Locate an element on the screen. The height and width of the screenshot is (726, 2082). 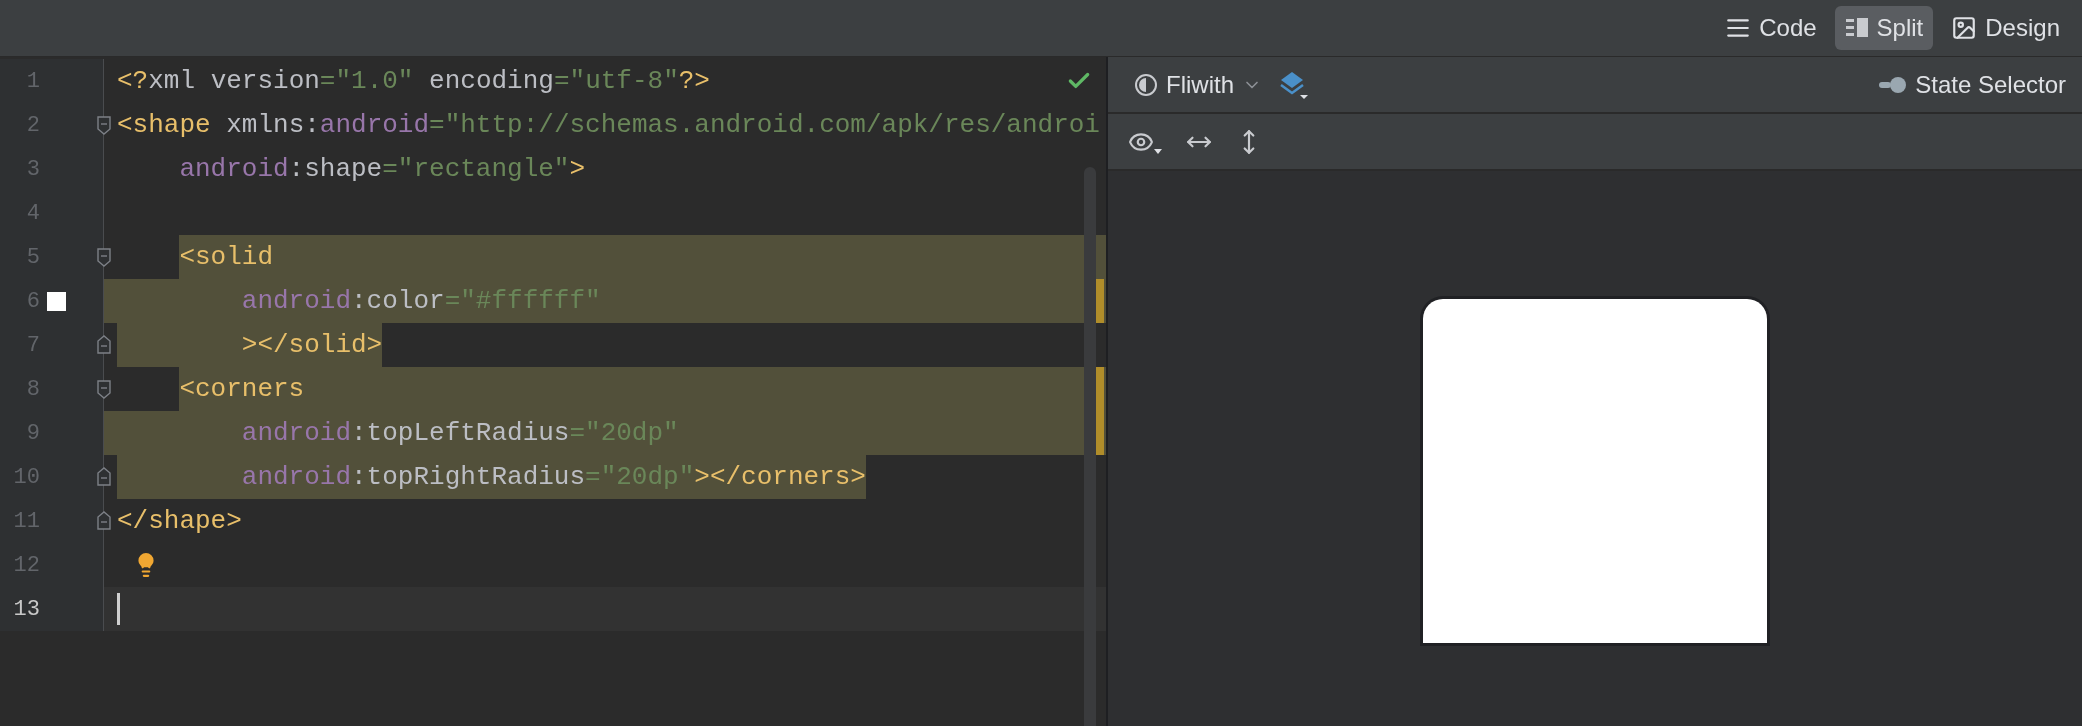
line-number: 2 is located at coordinates (32, 125).